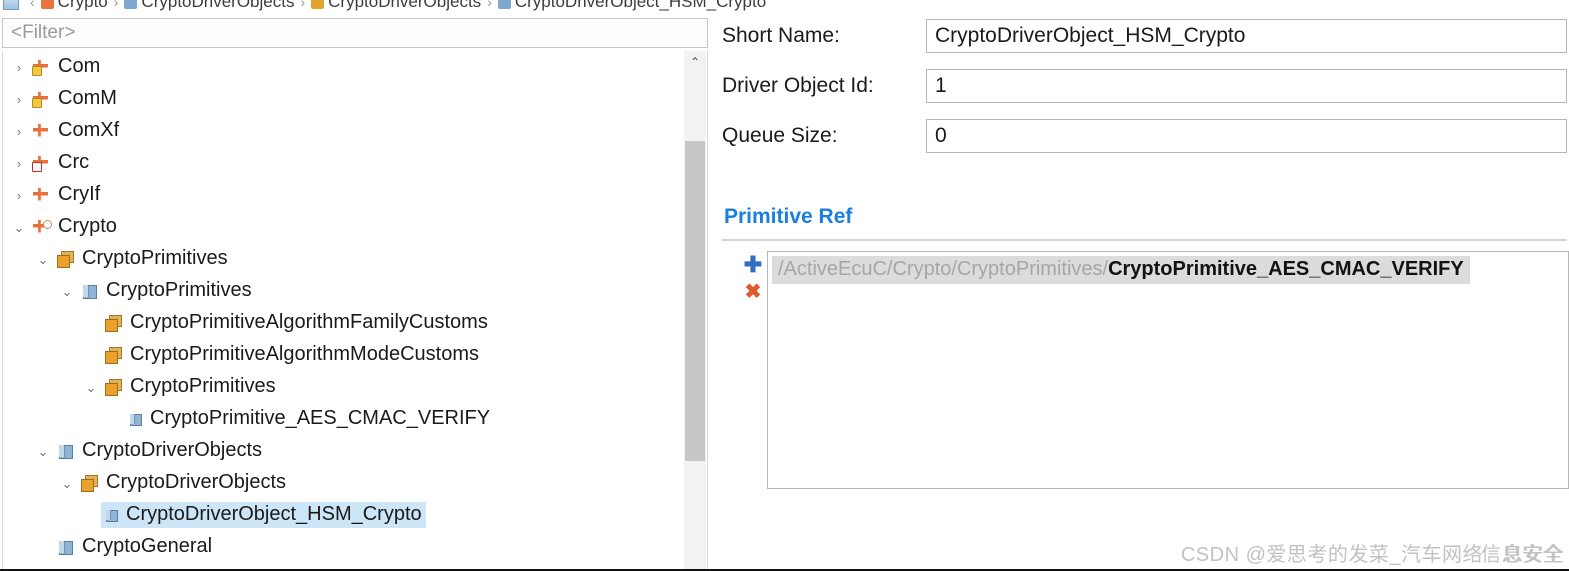 The height and width of the screenshot is (571, 1569). I want to click on tree-row-label: ComXf, so click(89, 130).